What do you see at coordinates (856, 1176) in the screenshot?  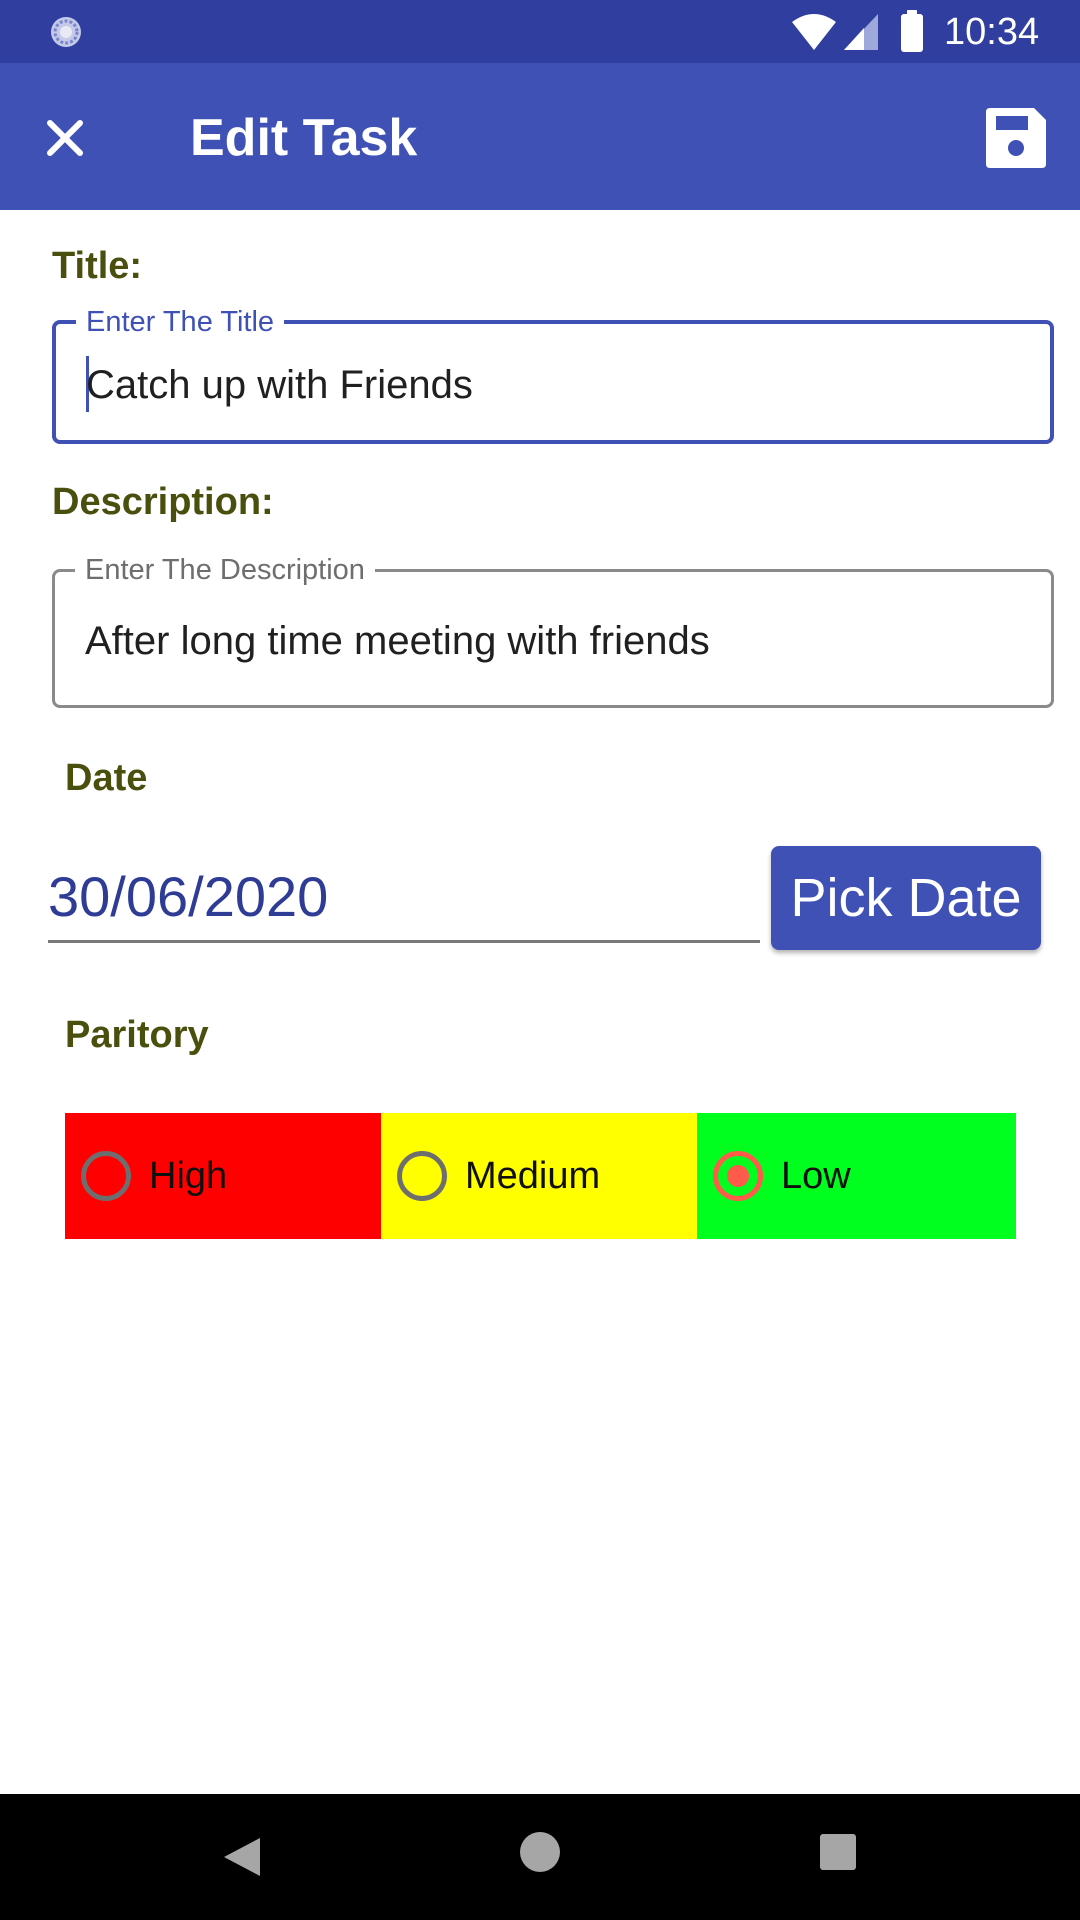 I see `priority-low-option: Low` at bounding box center [856, 1176].